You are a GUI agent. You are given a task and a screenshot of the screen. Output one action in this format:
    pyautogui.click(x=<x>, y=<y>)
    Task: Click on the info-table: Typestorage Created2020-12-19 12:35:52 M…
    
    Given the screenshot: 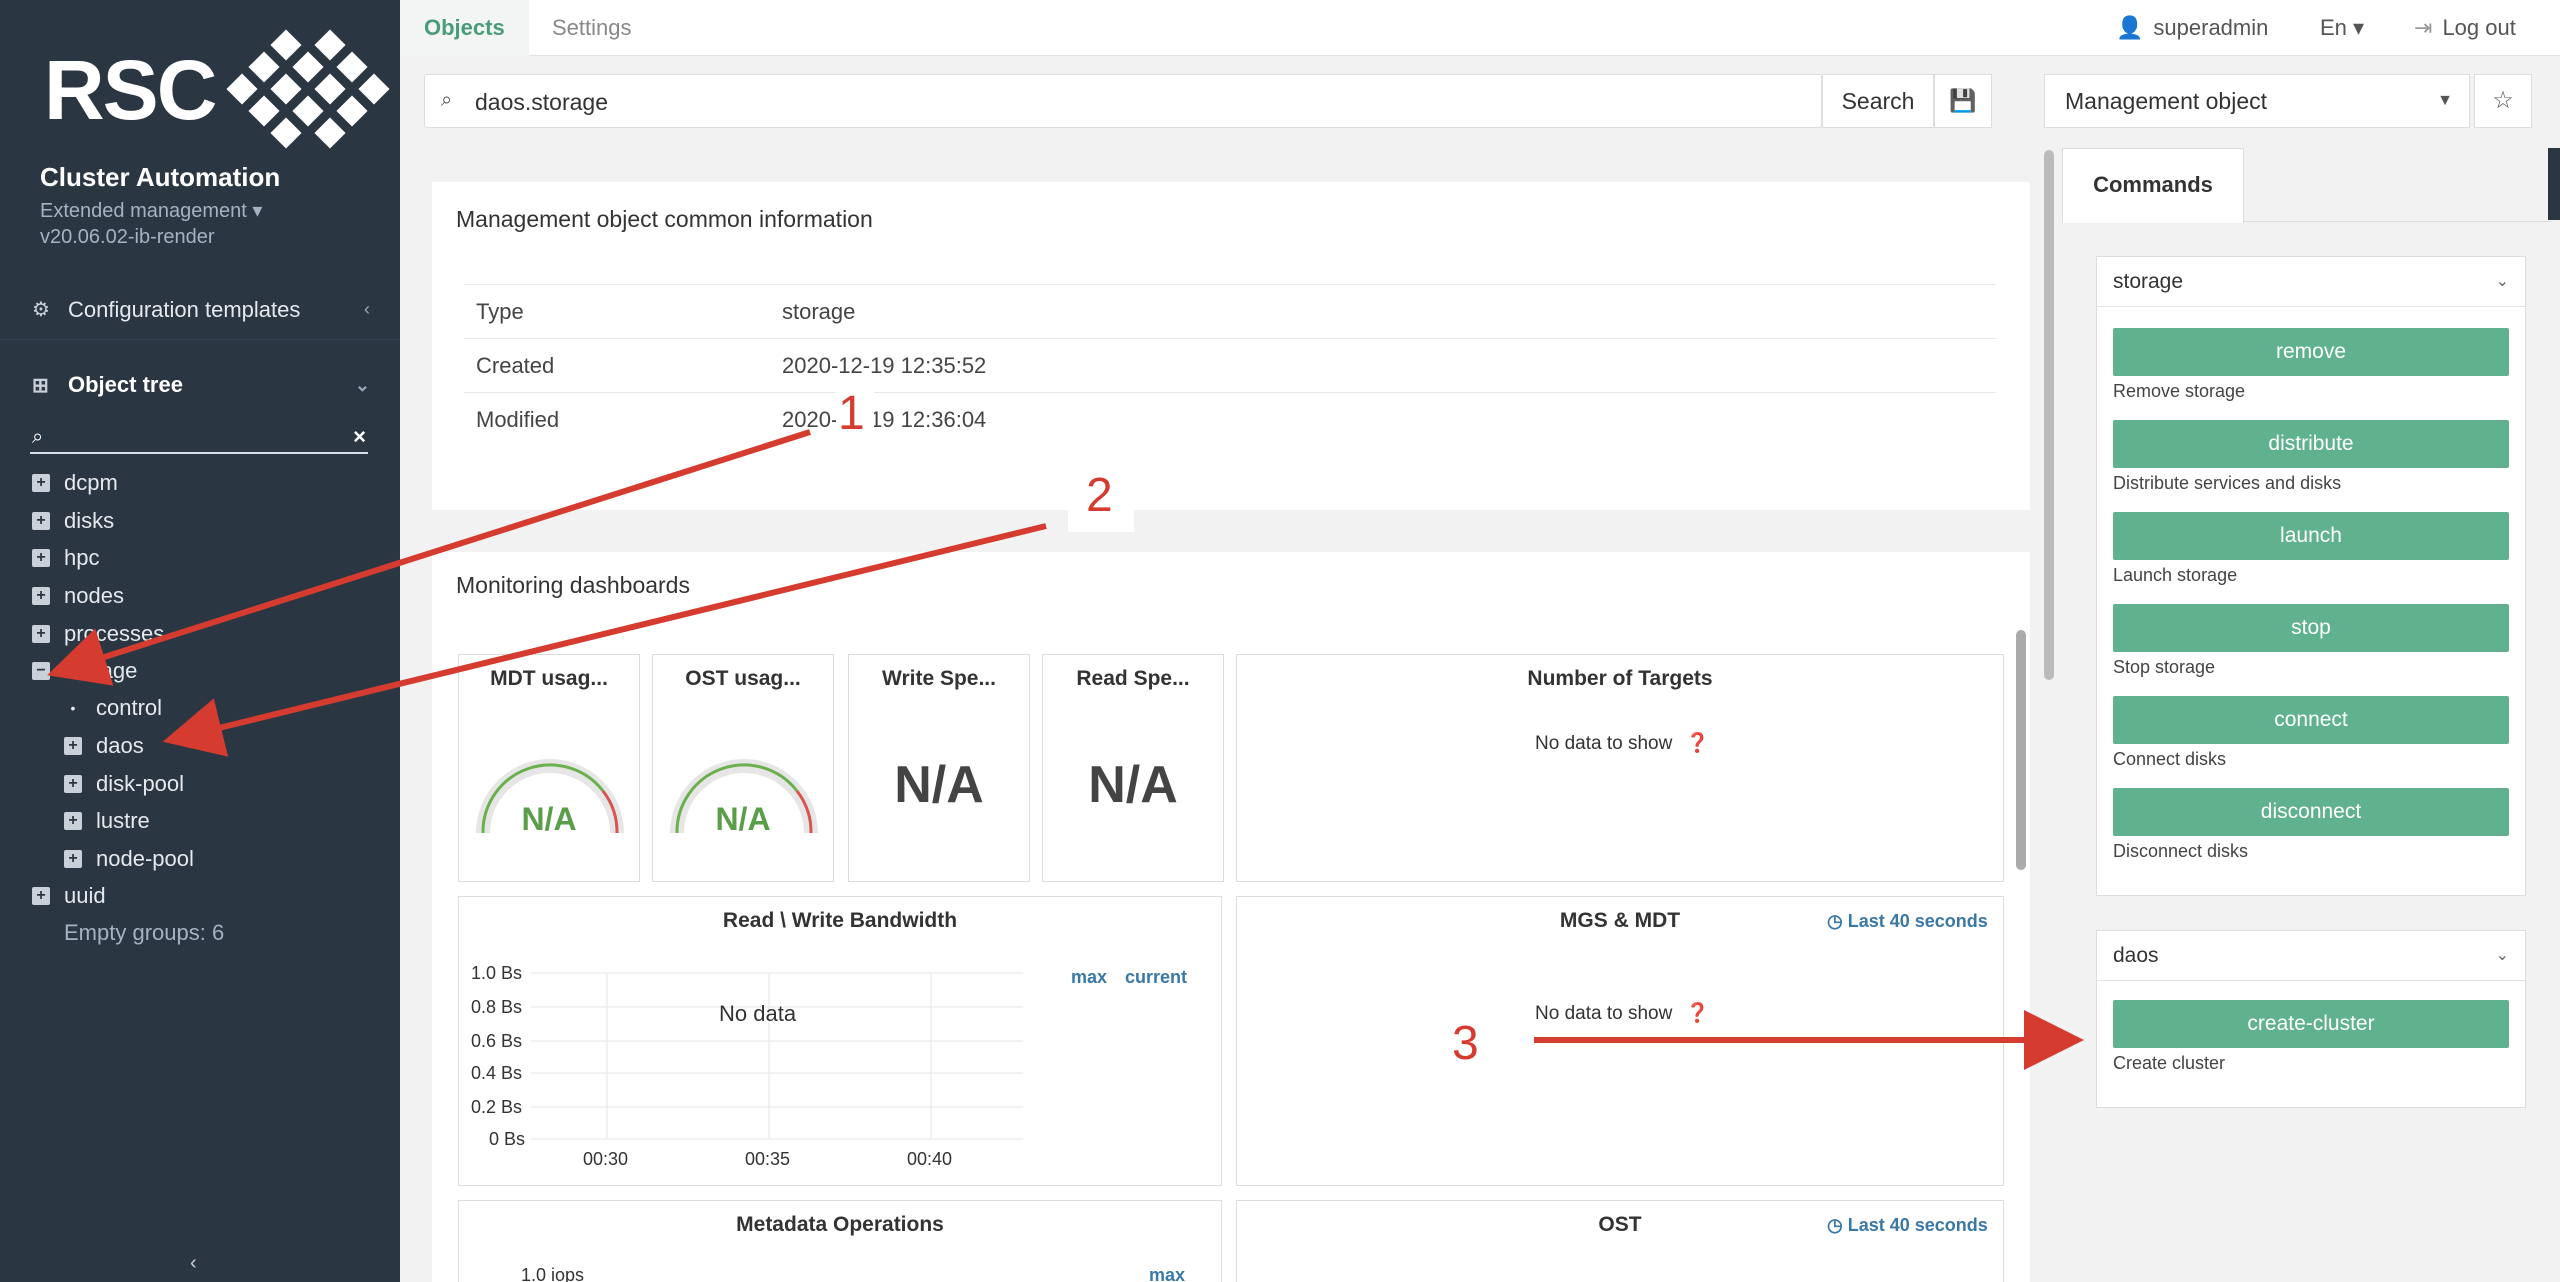 What is the action you would take?
    pyautogui.click(x=1230, y=365)
    